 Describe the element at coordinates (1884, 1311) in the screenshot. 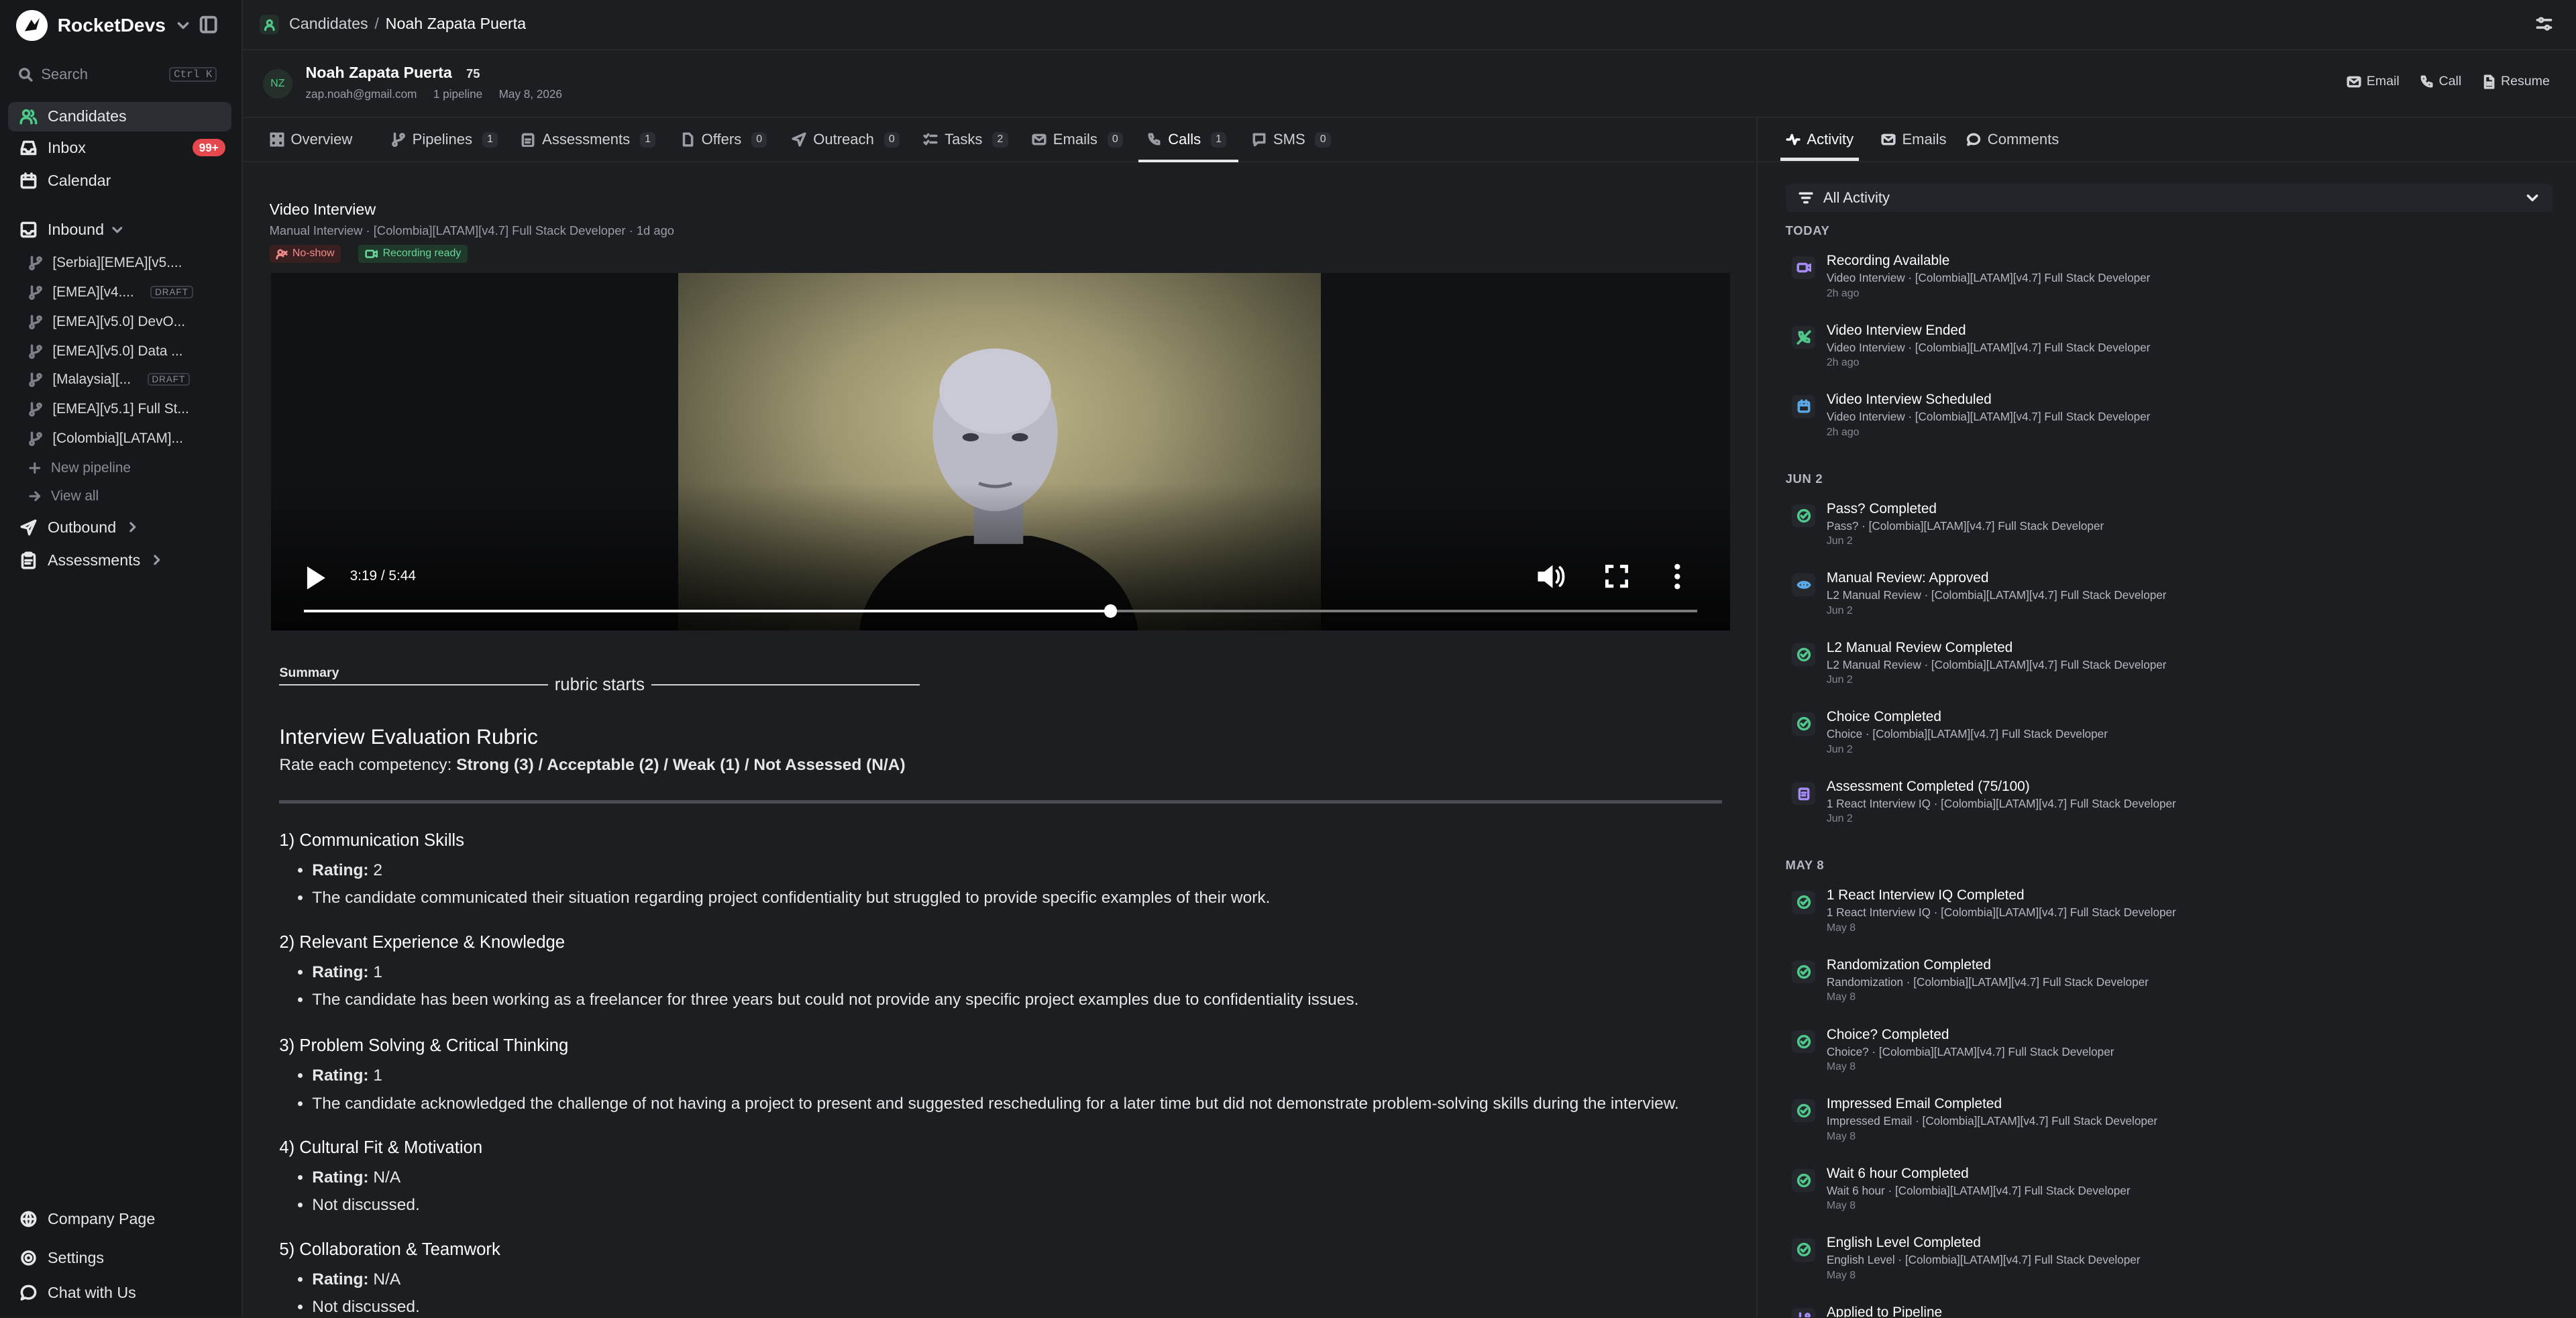

I see `activity-title: Applied to Pipeline` at that location.